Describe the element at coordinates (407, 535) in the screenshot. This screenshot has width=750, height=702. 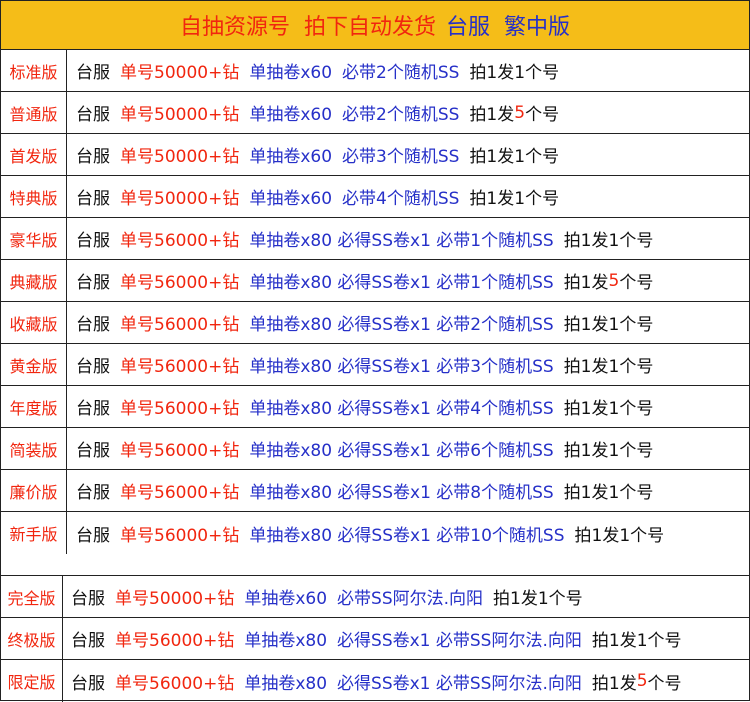
I see `description-segment: 单抽卷x80 必得SS卷x1 必带10个随机SS` at that location.